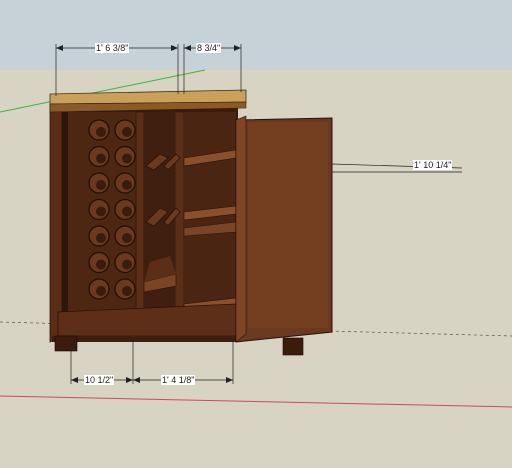 The width and height of the screenshot is (512, 468). Describe the element at coordinates (112, 48) in the screenshot. I see `dimension-top-width: 1' 6 3/8"` at that location.